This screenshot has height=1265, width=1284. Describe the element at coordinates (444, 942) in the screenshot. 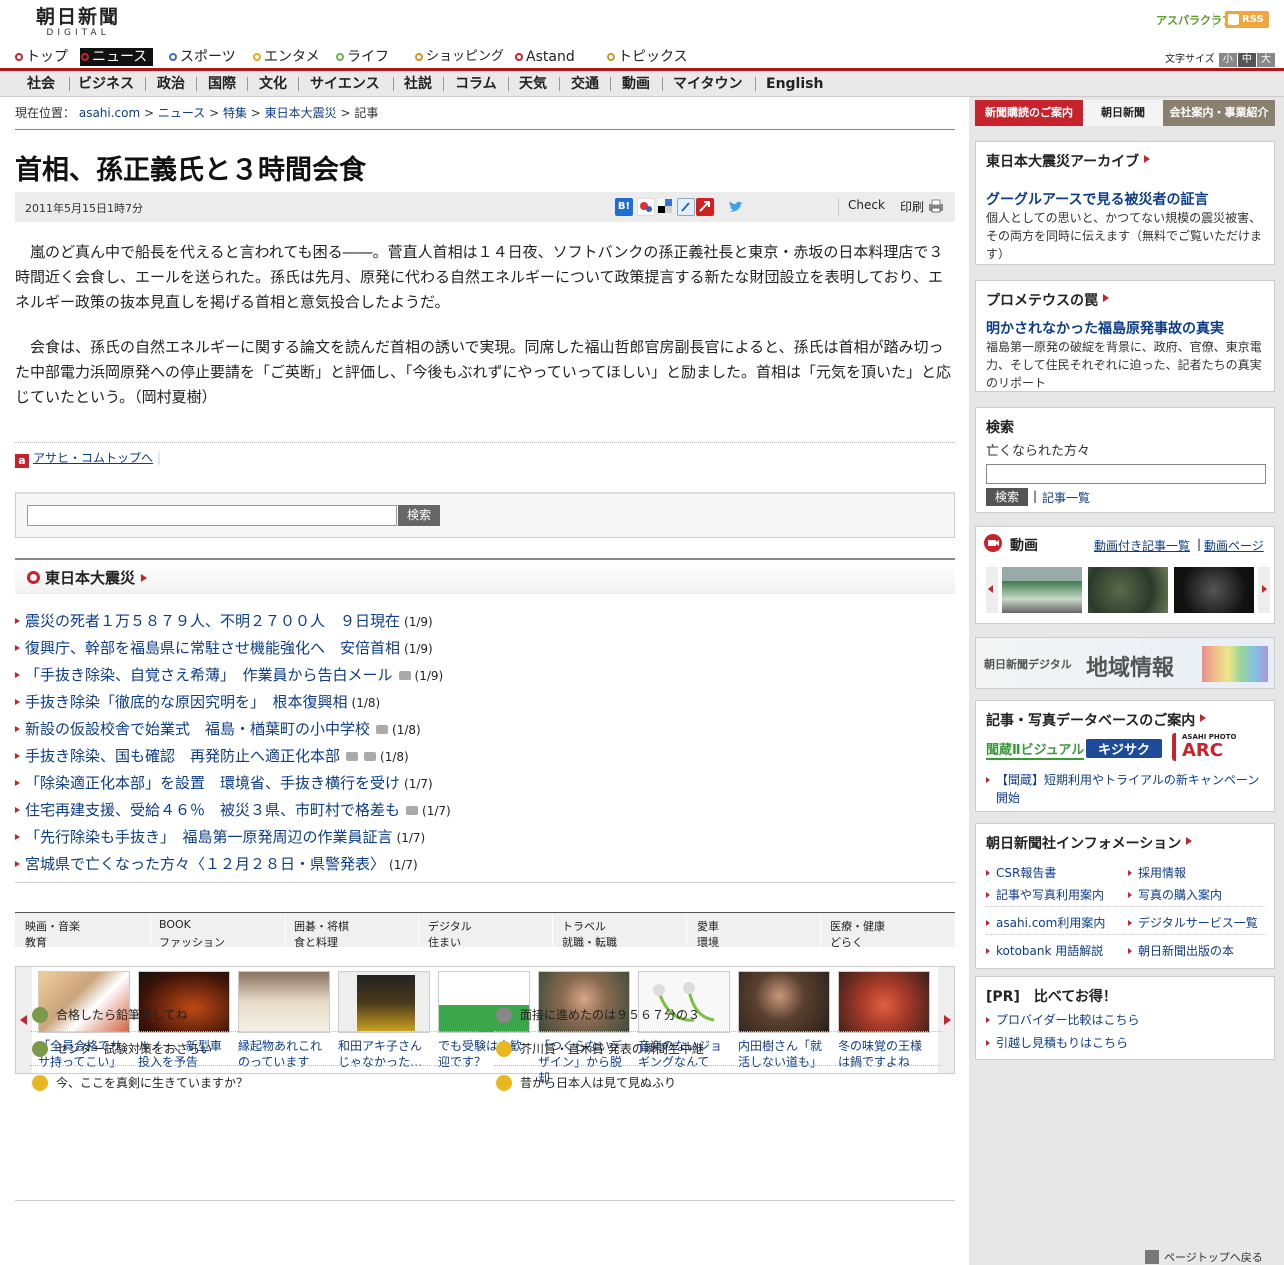

I see `category-link: 住まい` at that location.